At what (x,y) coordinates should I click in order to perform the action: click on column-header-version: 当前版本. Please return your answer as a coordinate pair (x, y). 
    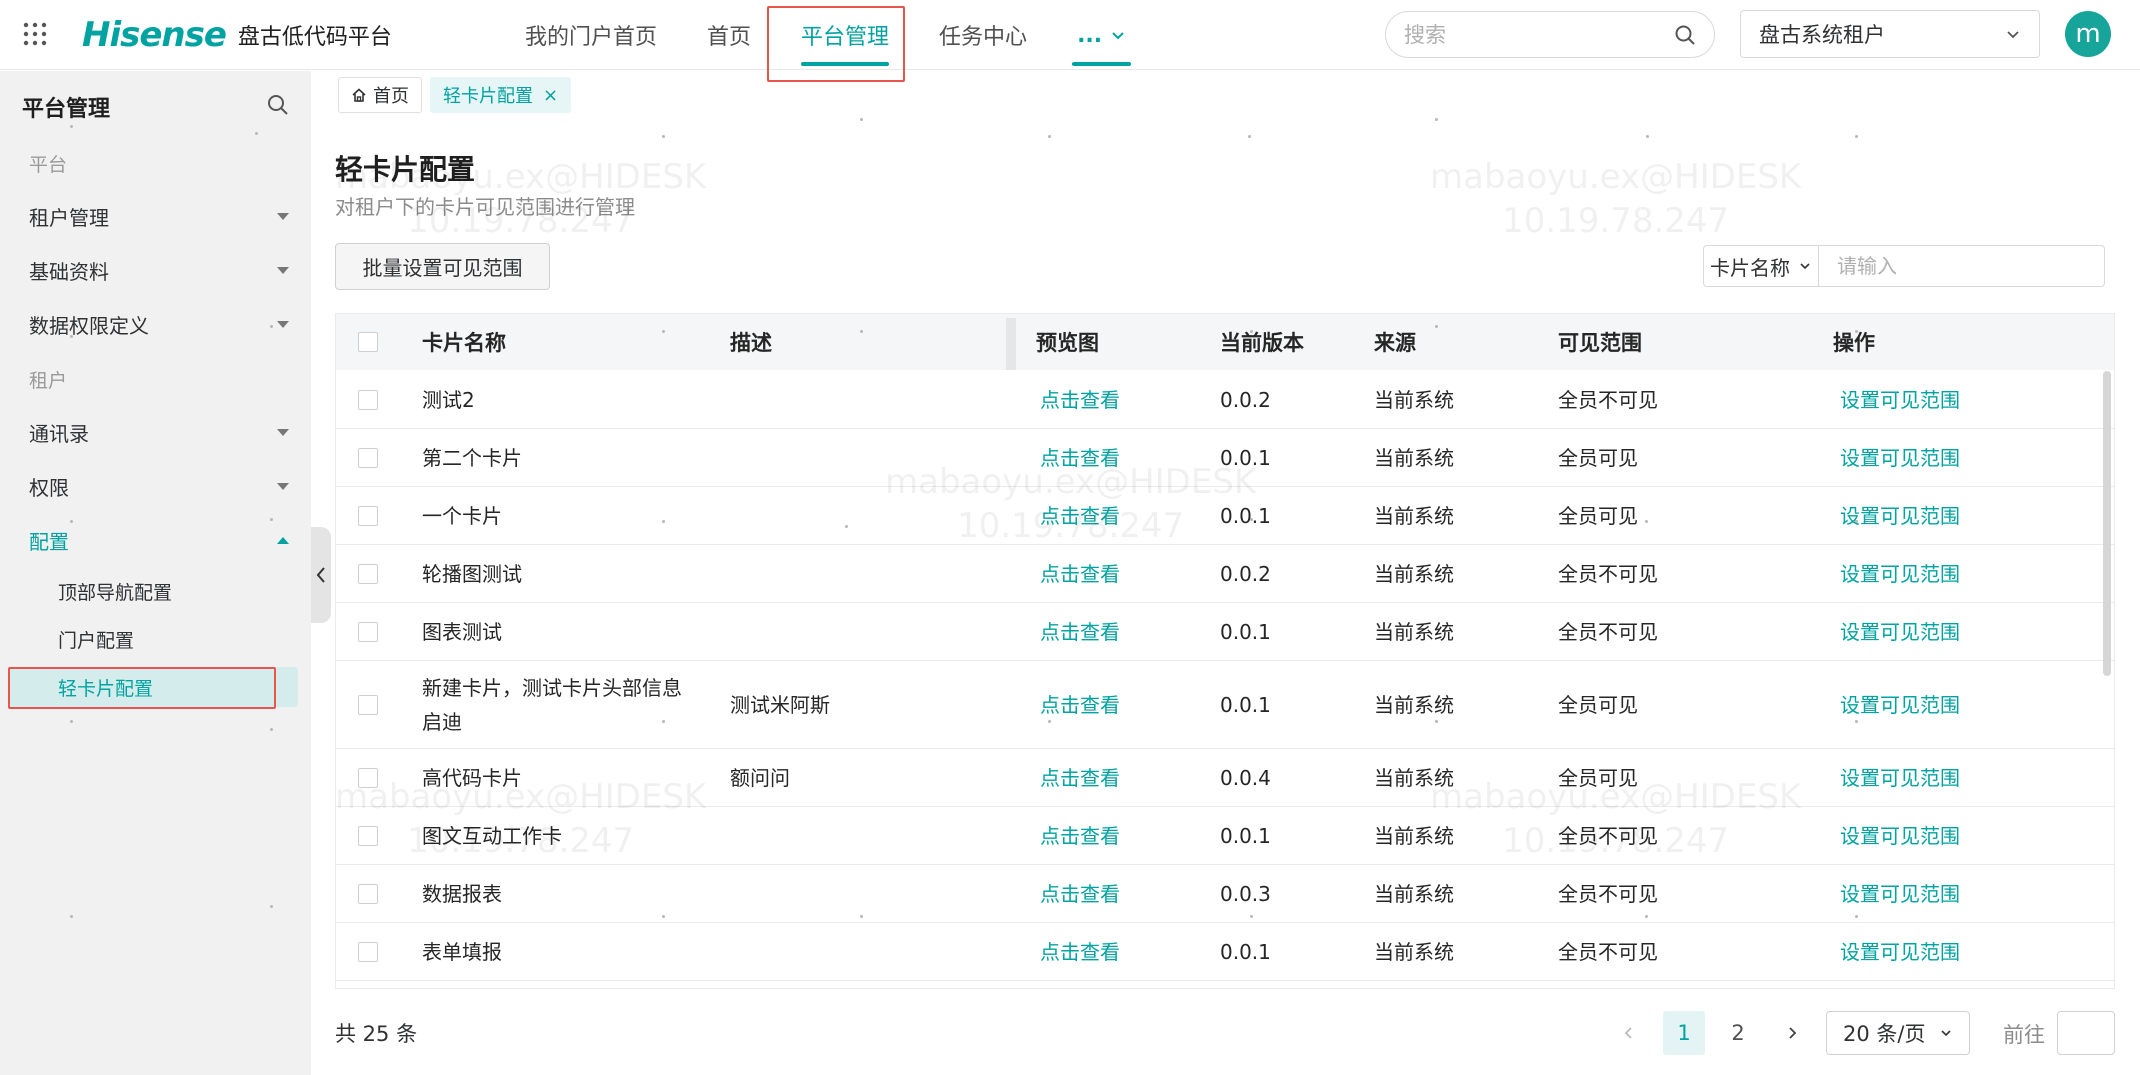
    Looking at the image, I should click on (1262, 343).